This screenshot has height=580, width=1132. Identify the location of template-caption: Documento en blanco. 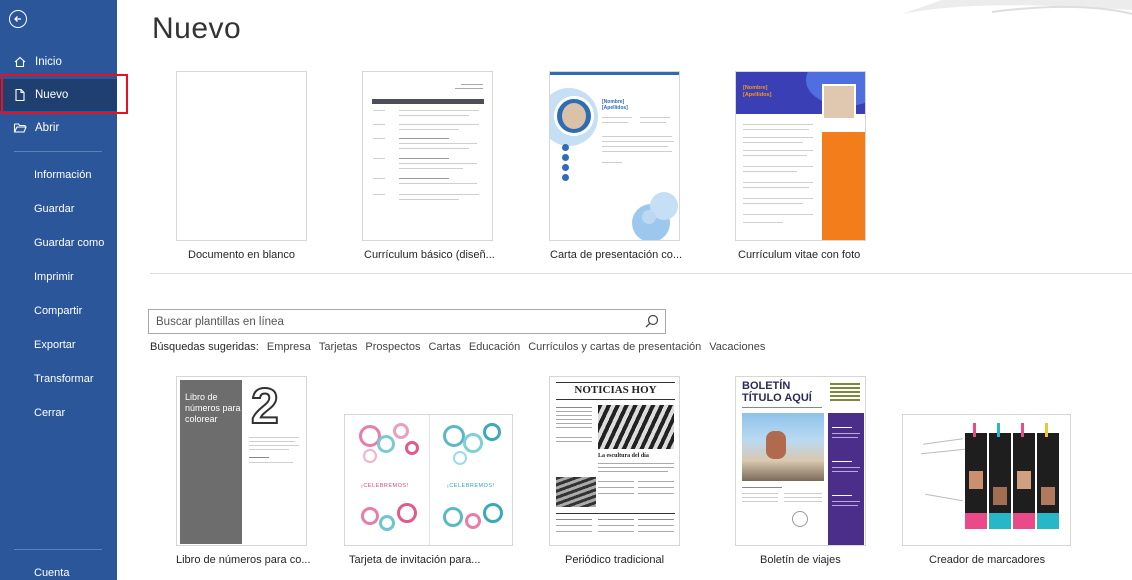
(242, 255).